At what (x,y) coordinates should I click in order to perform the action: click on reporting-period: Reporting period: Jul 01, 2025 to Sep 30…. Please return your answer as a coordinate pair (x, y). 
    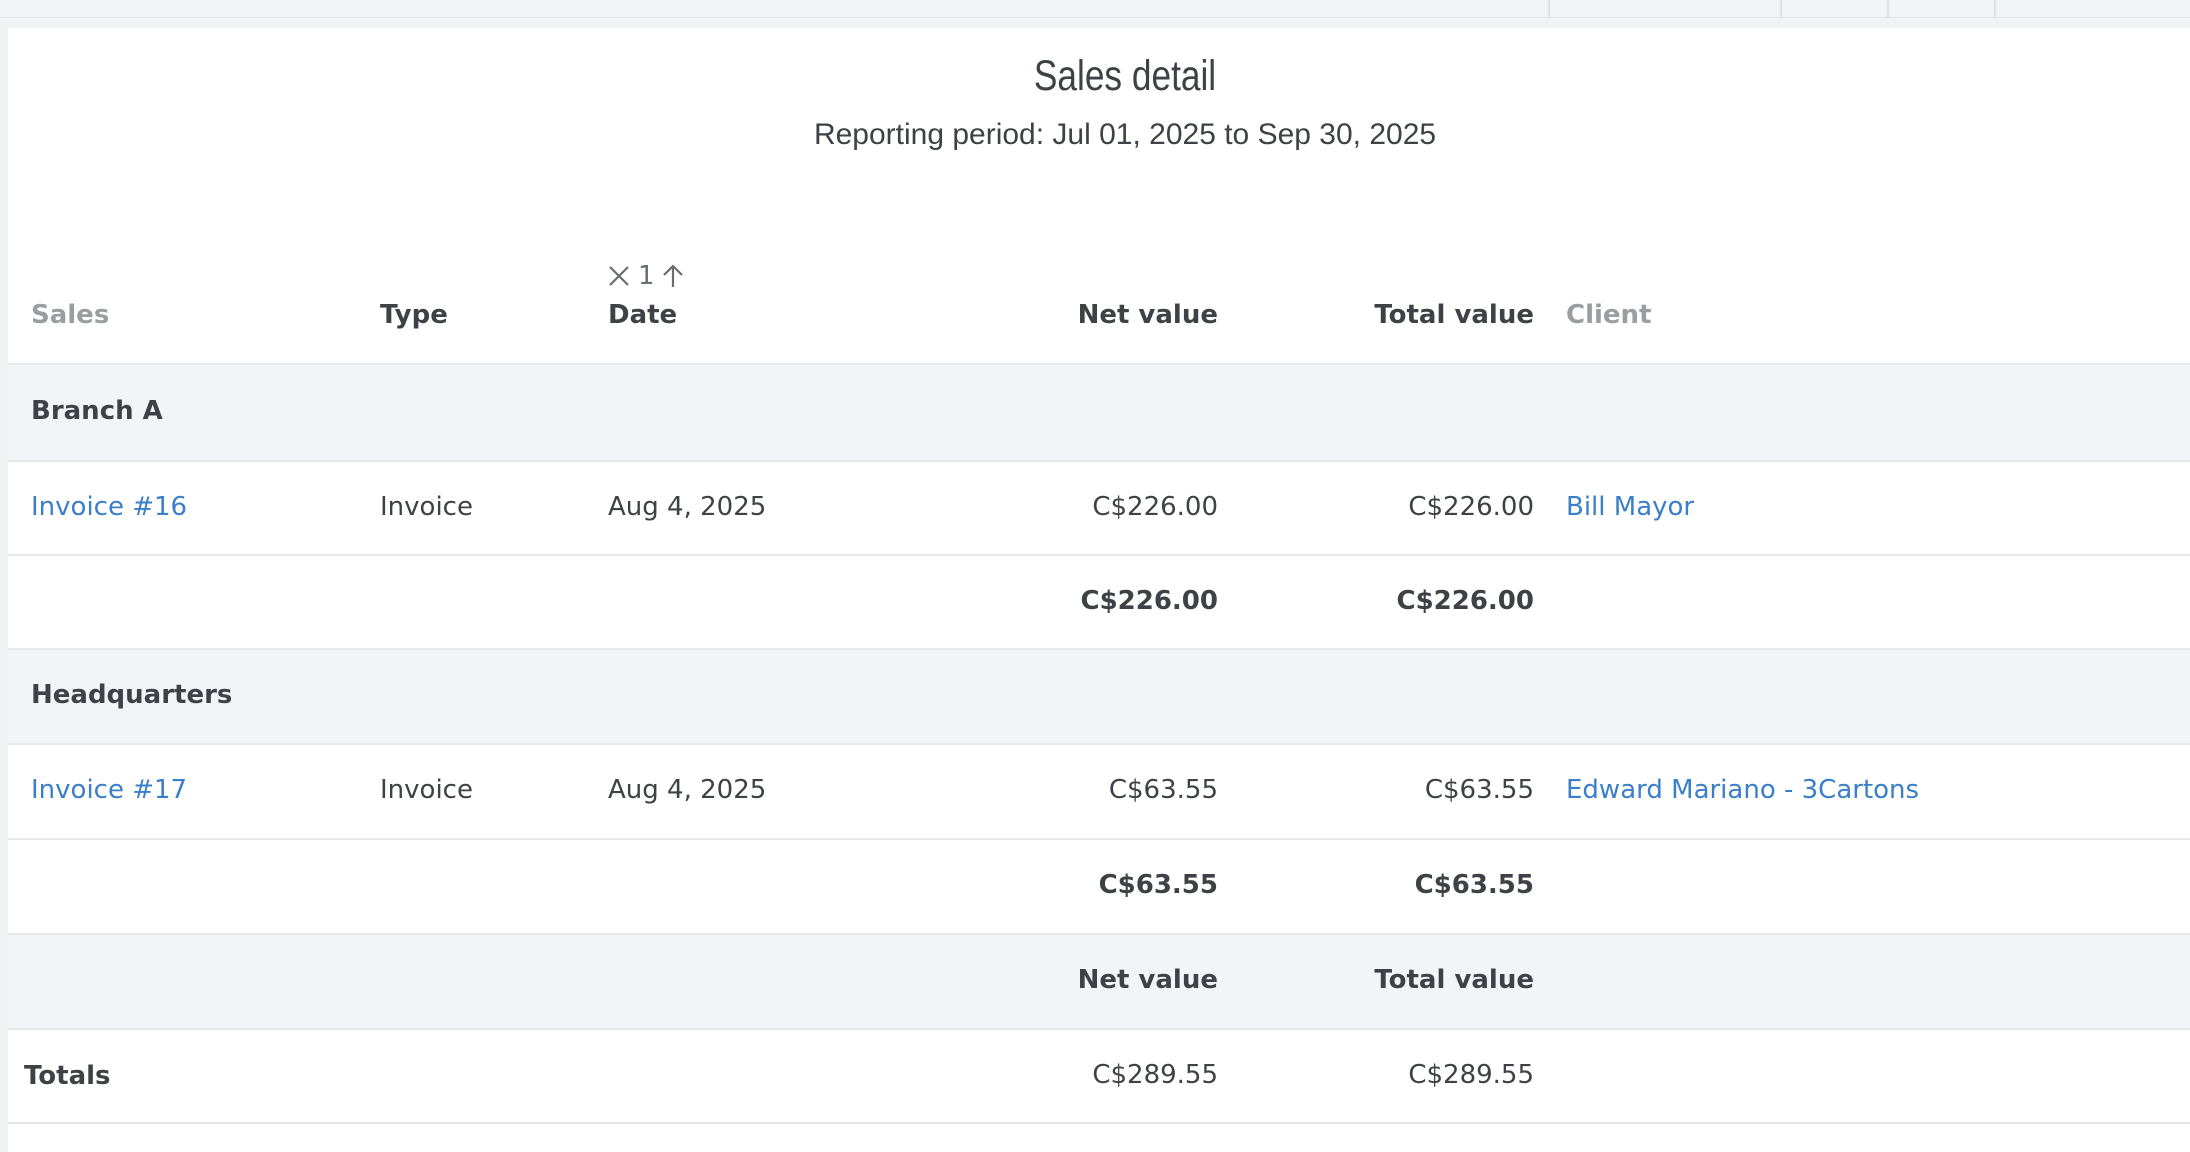
    Looking at the image, I should click on (1125, 134).